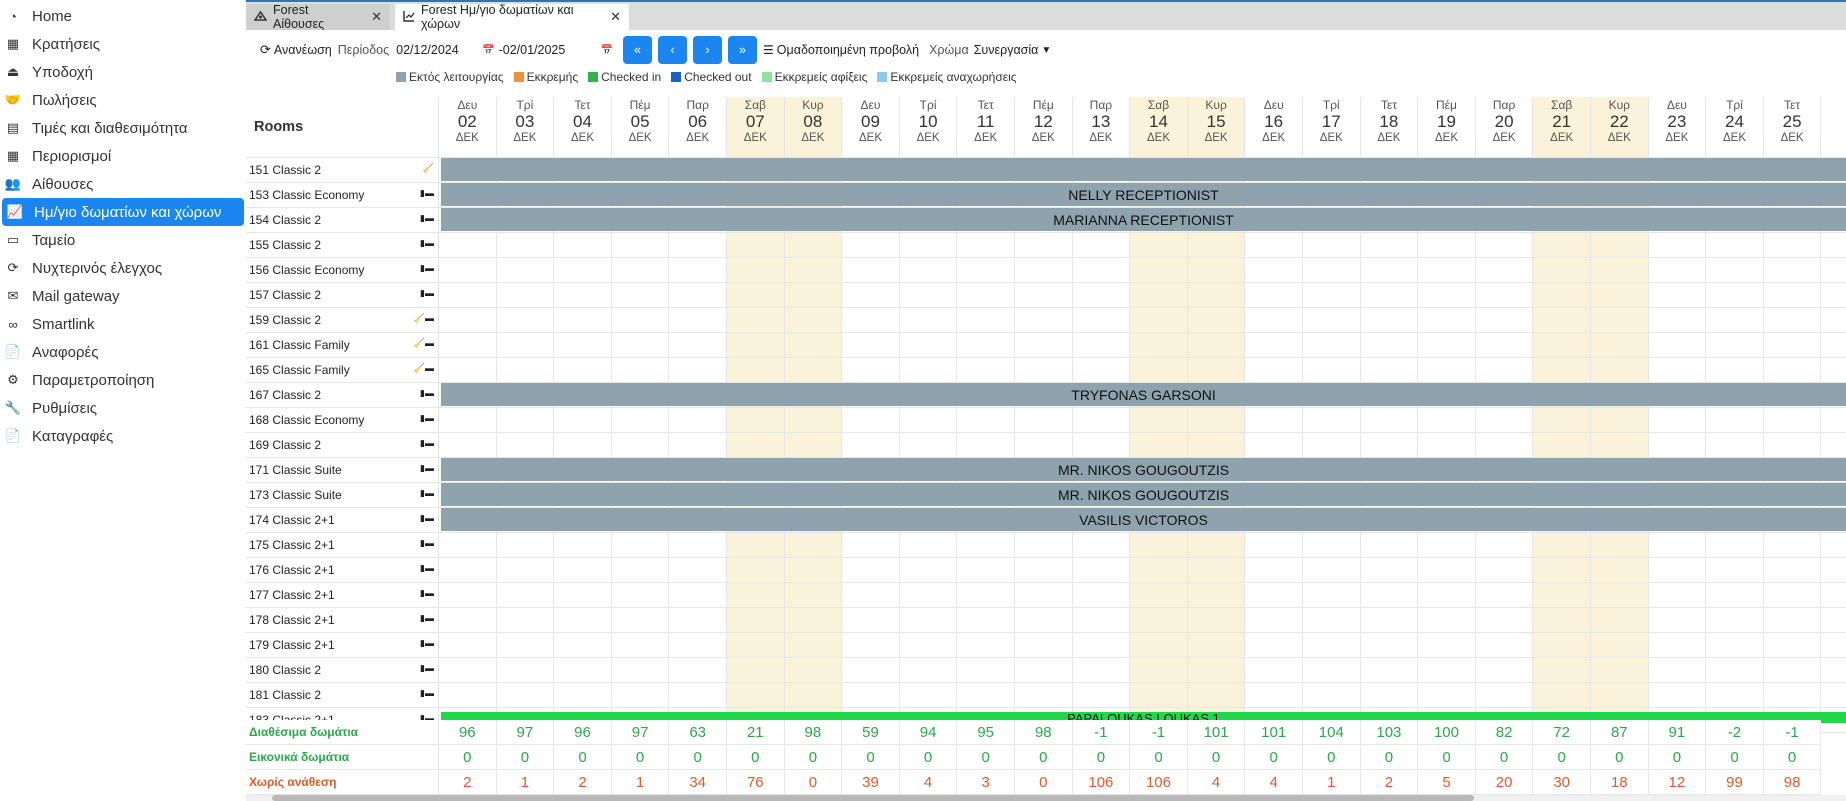 Image resolution: width=1846 pixels, height=801 pixels. Describe the element at coordinates (318, 17) in the screenshot. I see `tab-forest-rooms: Forest Αίθουσες ✕` at that location.